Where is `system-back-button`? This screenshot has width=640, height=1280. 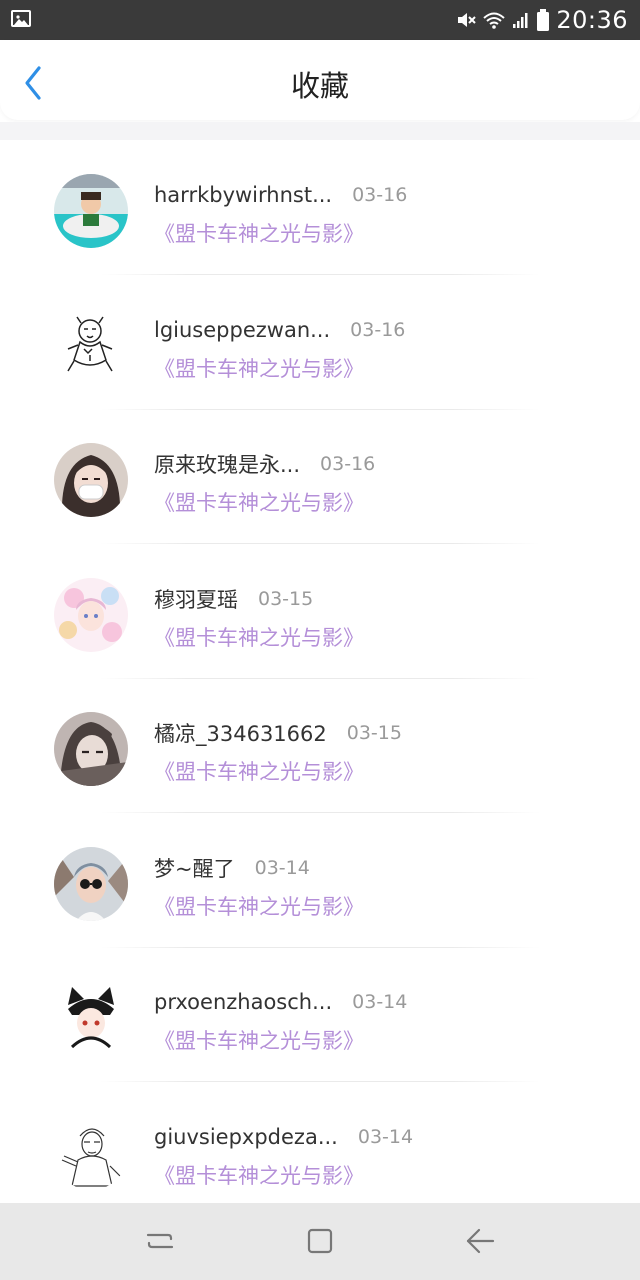
system-back-button is located at coordinates (480, 1241).